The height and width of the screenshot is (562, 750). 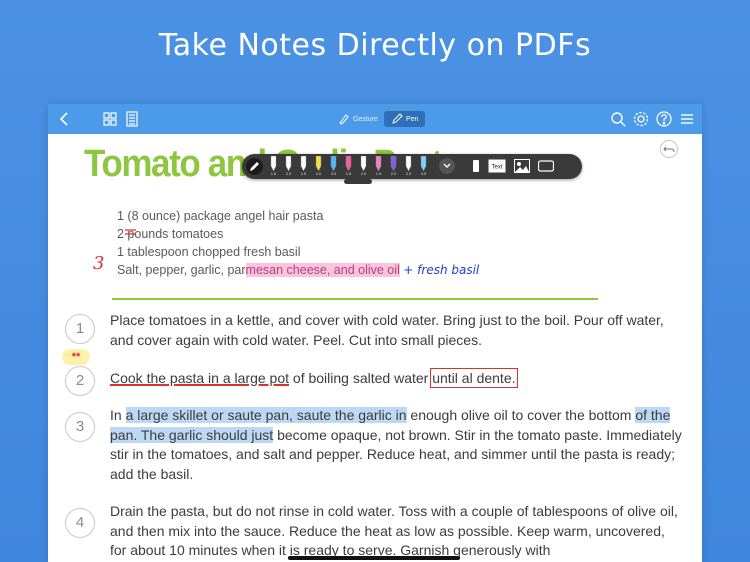 What do you see at coordinates (209, 252) in the screenshot?
I see `ingredient-item: 1 tablespoon chopped fresh basil` at bounding box center [209, 252].